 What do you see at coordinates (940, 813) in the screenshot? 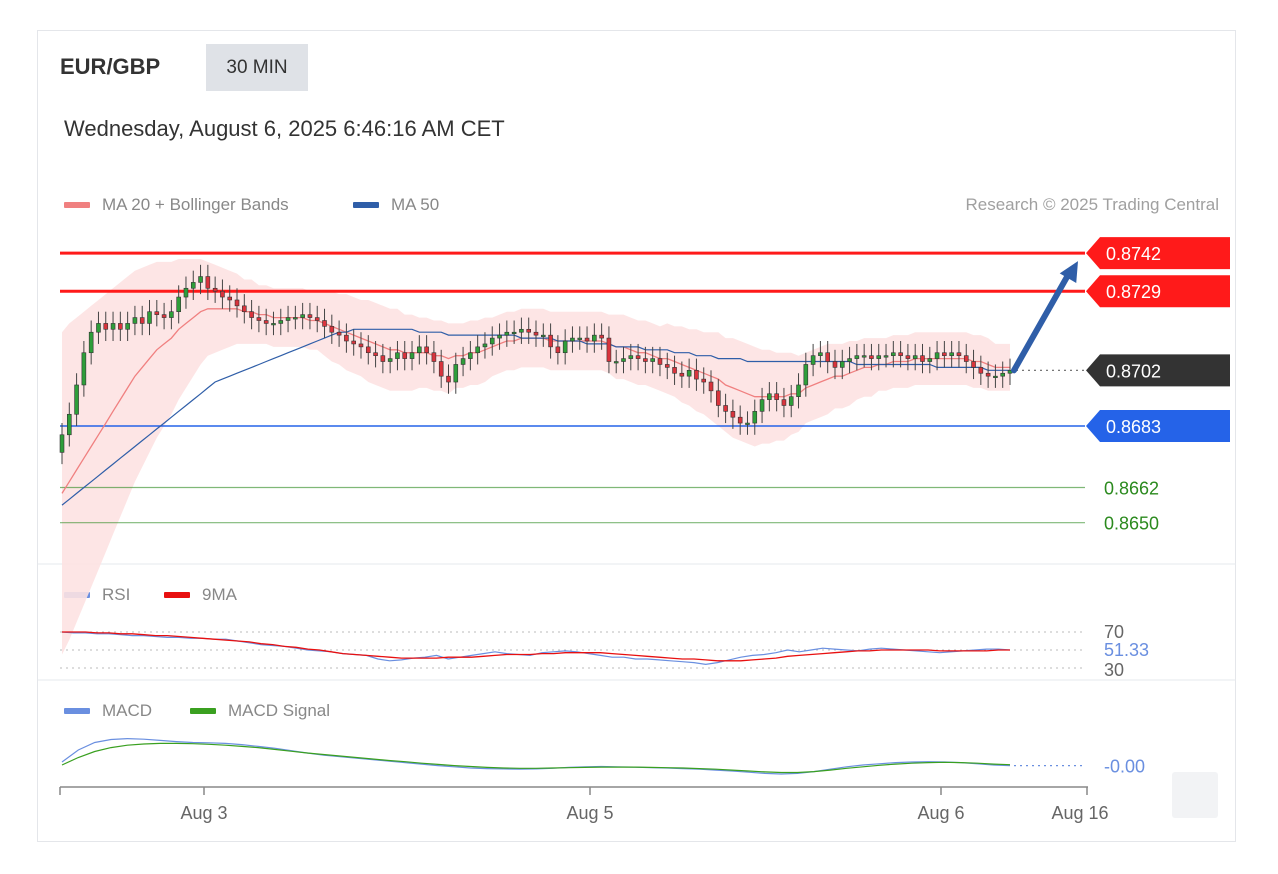
I see `x-tick-label: Aug 6` at bounding box center [940, 813].